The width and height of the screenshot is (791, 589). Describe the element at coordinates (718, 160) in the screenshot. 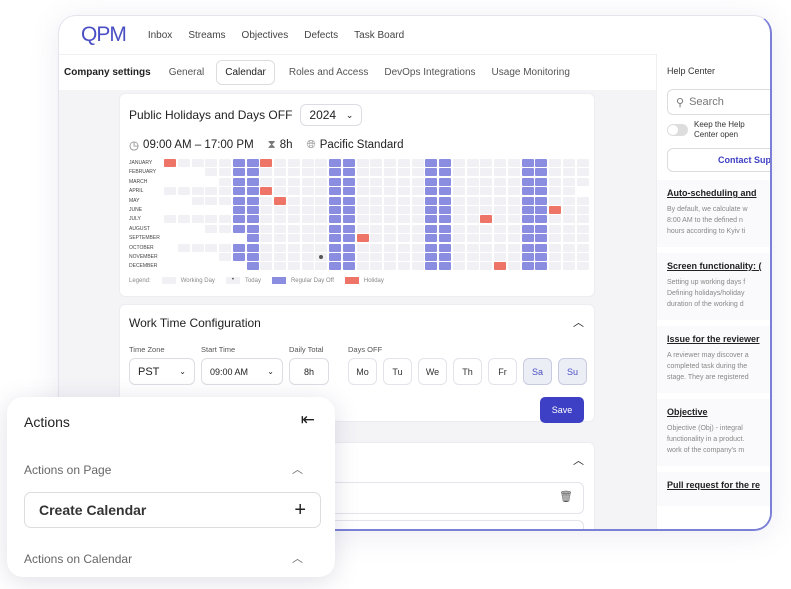

I see `contact-support-button: Contact Support` at that location.